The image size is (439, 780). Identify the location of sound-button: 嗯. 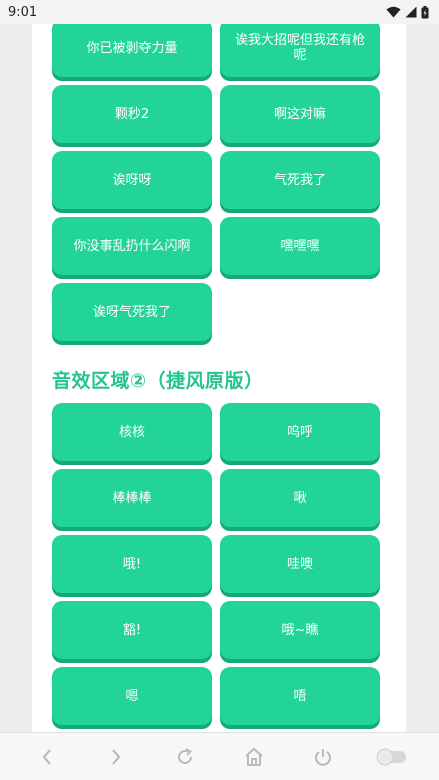
(132, 696).